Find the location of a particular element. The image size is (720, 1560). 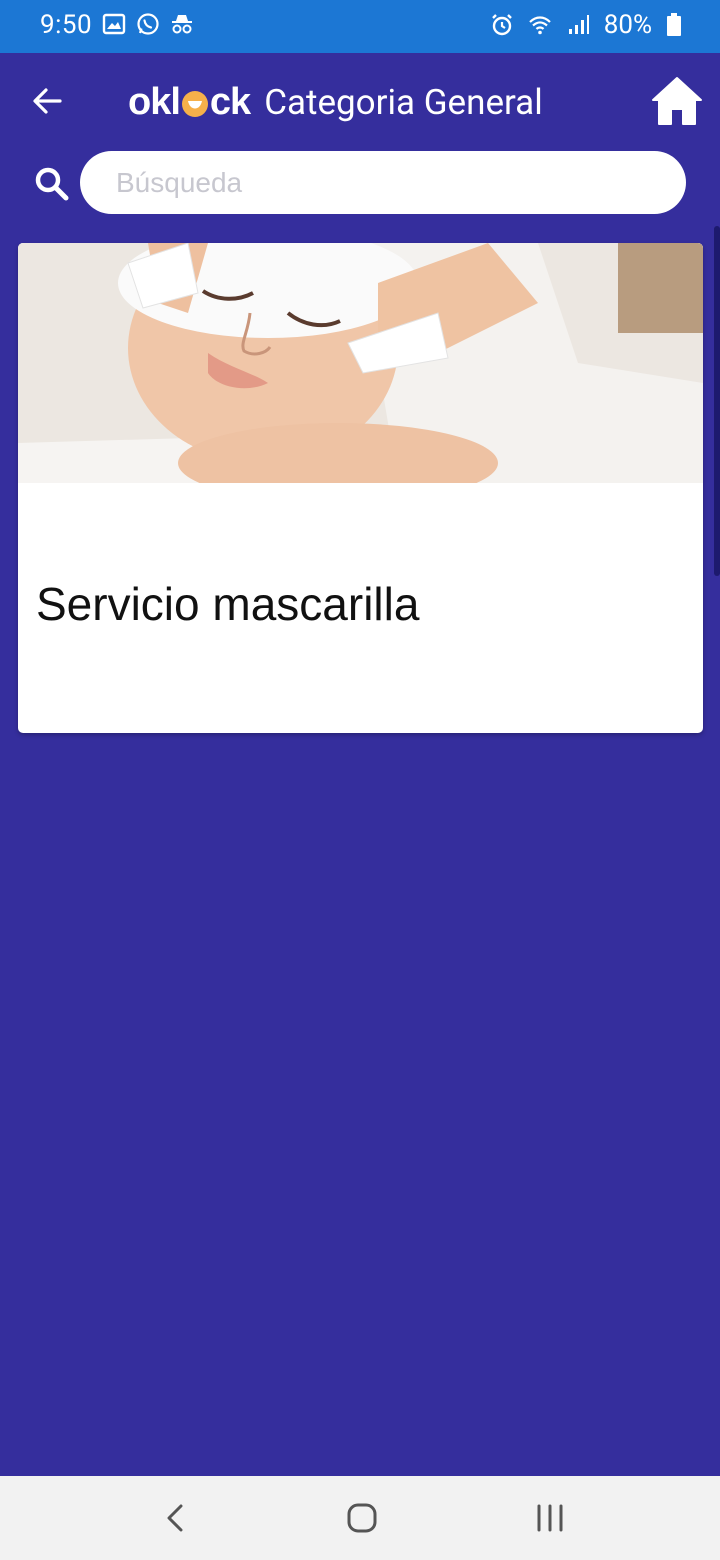

system-nav-bar is located at coordinates (360, 1518).